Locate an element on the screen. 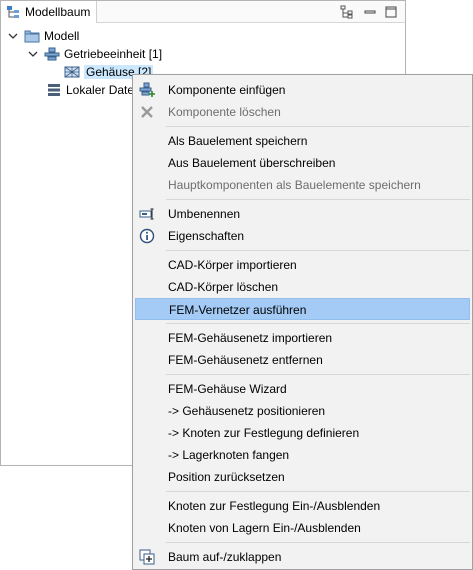  rename-icon is located at coordinates (146, 214).